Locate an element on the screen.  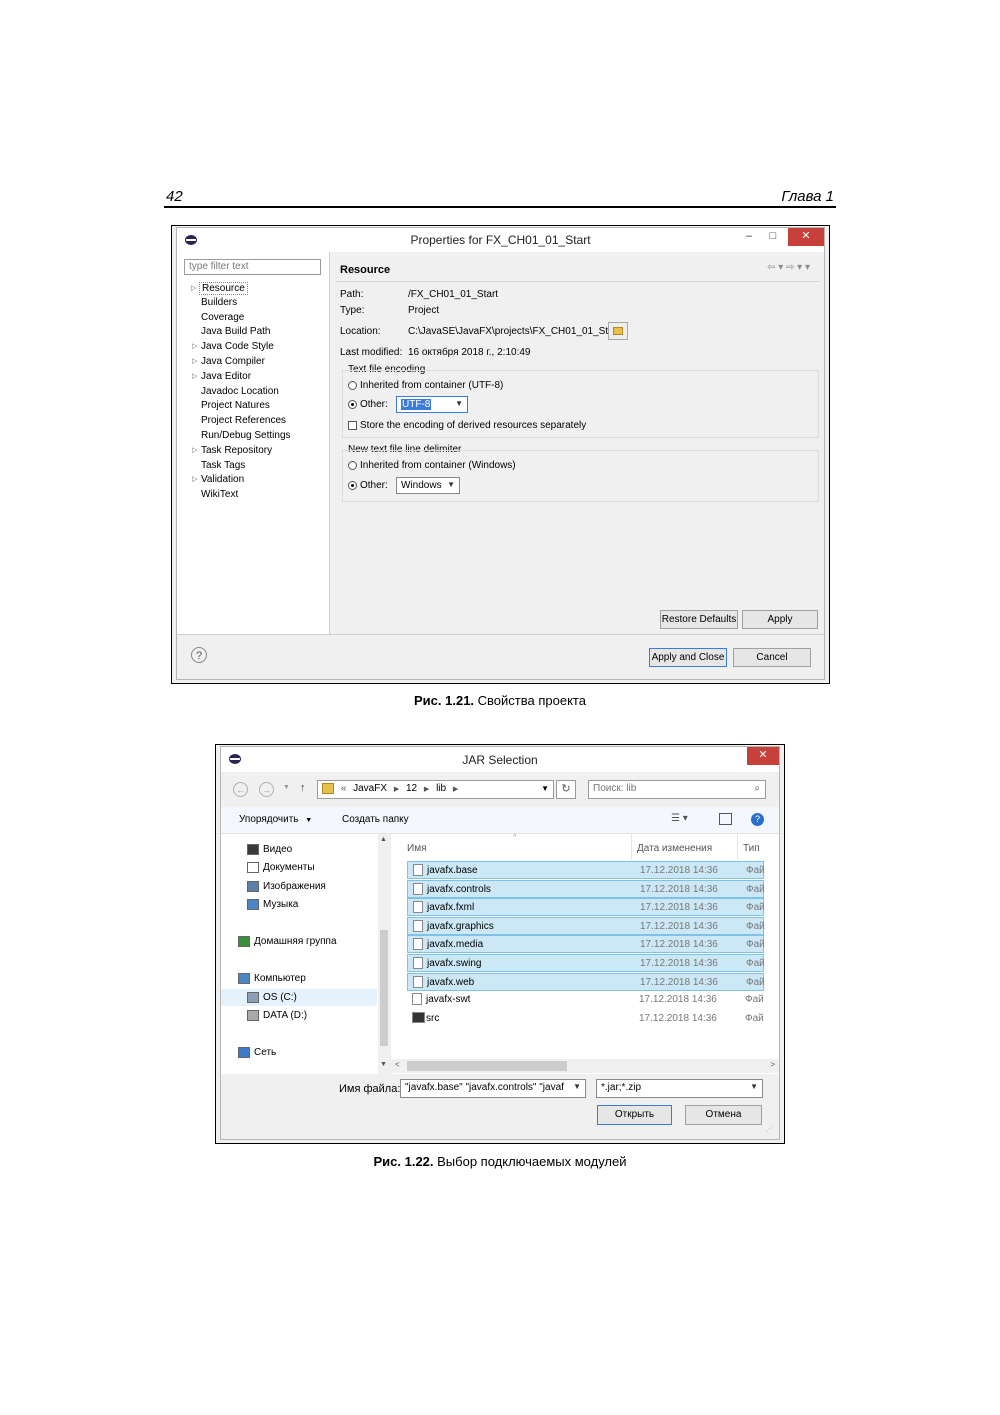
hscroll-thumb is located at coordinates (487, 1066).